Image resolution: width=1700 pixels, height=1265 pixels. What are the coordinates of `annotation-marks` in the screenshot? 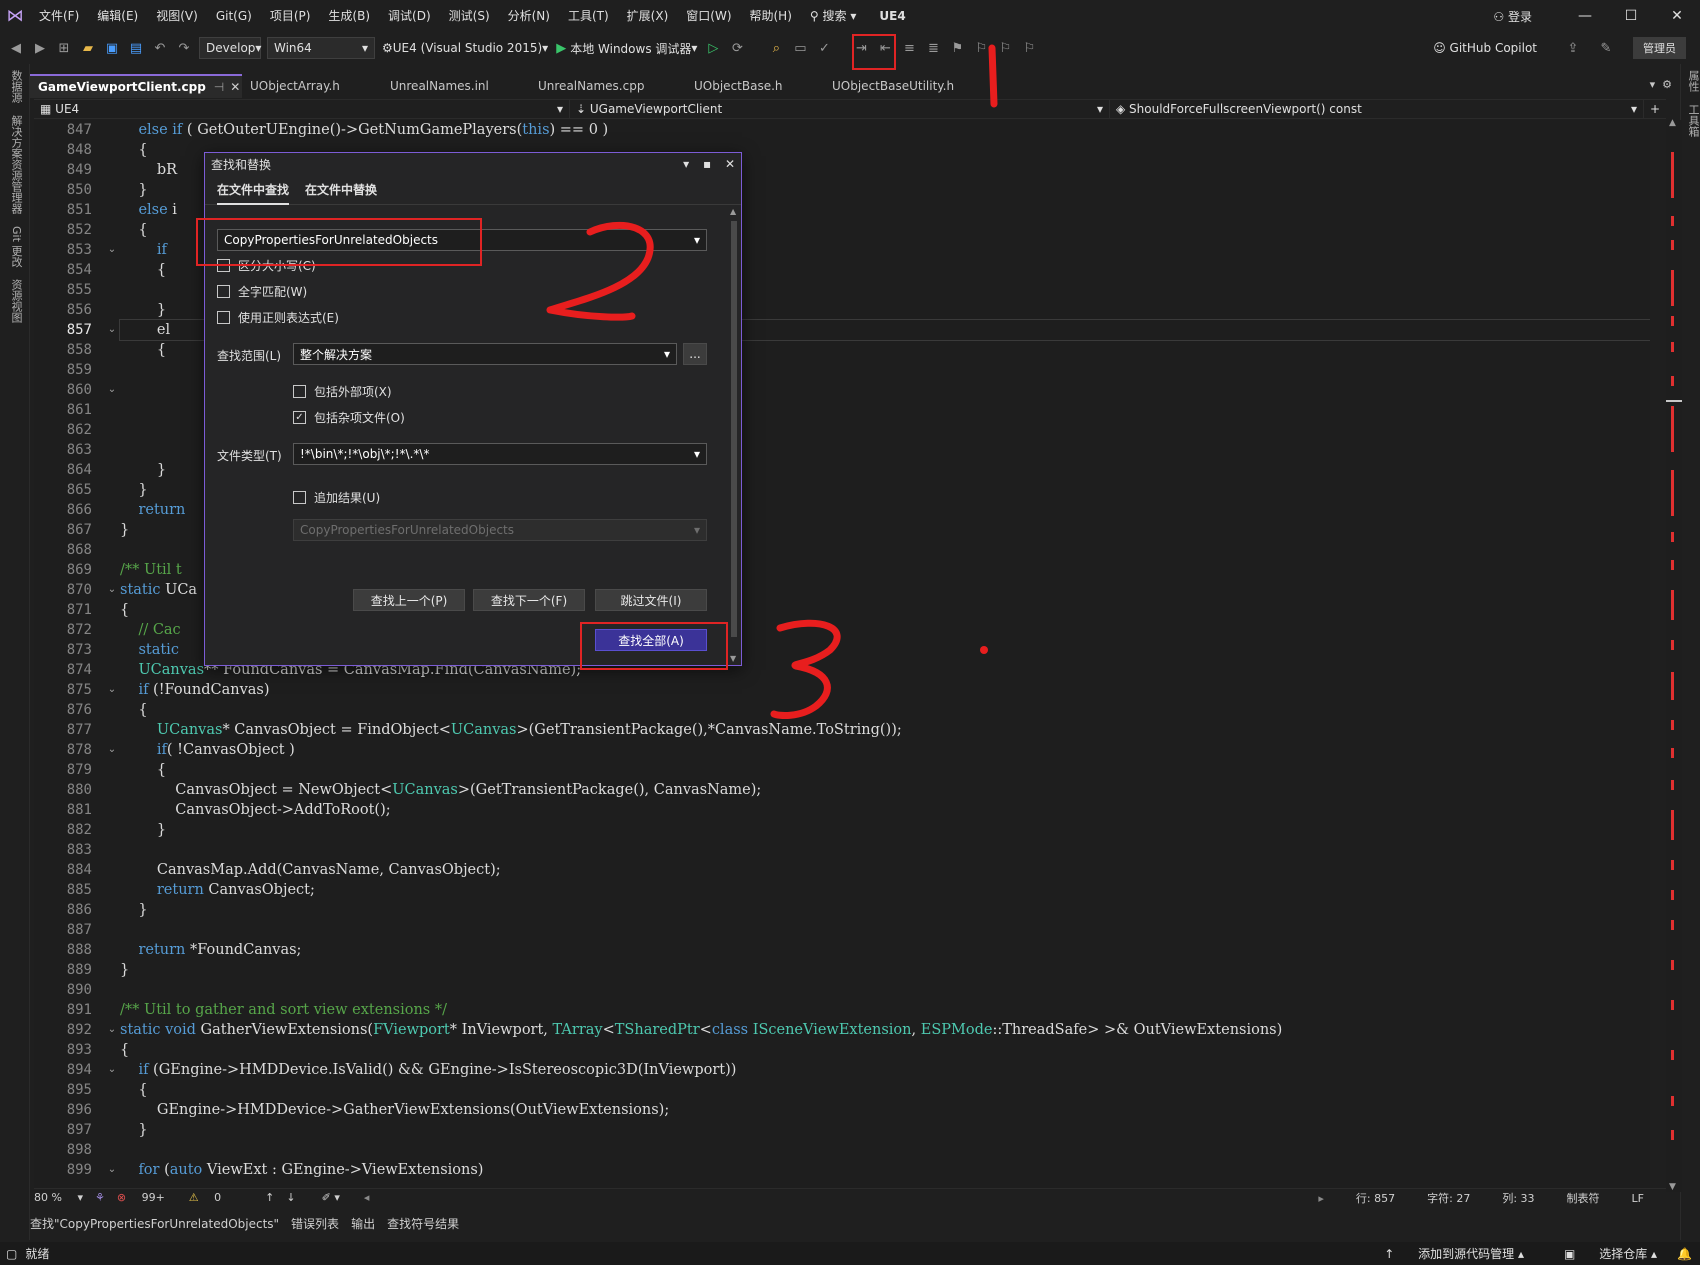 It's located at (772, 382).